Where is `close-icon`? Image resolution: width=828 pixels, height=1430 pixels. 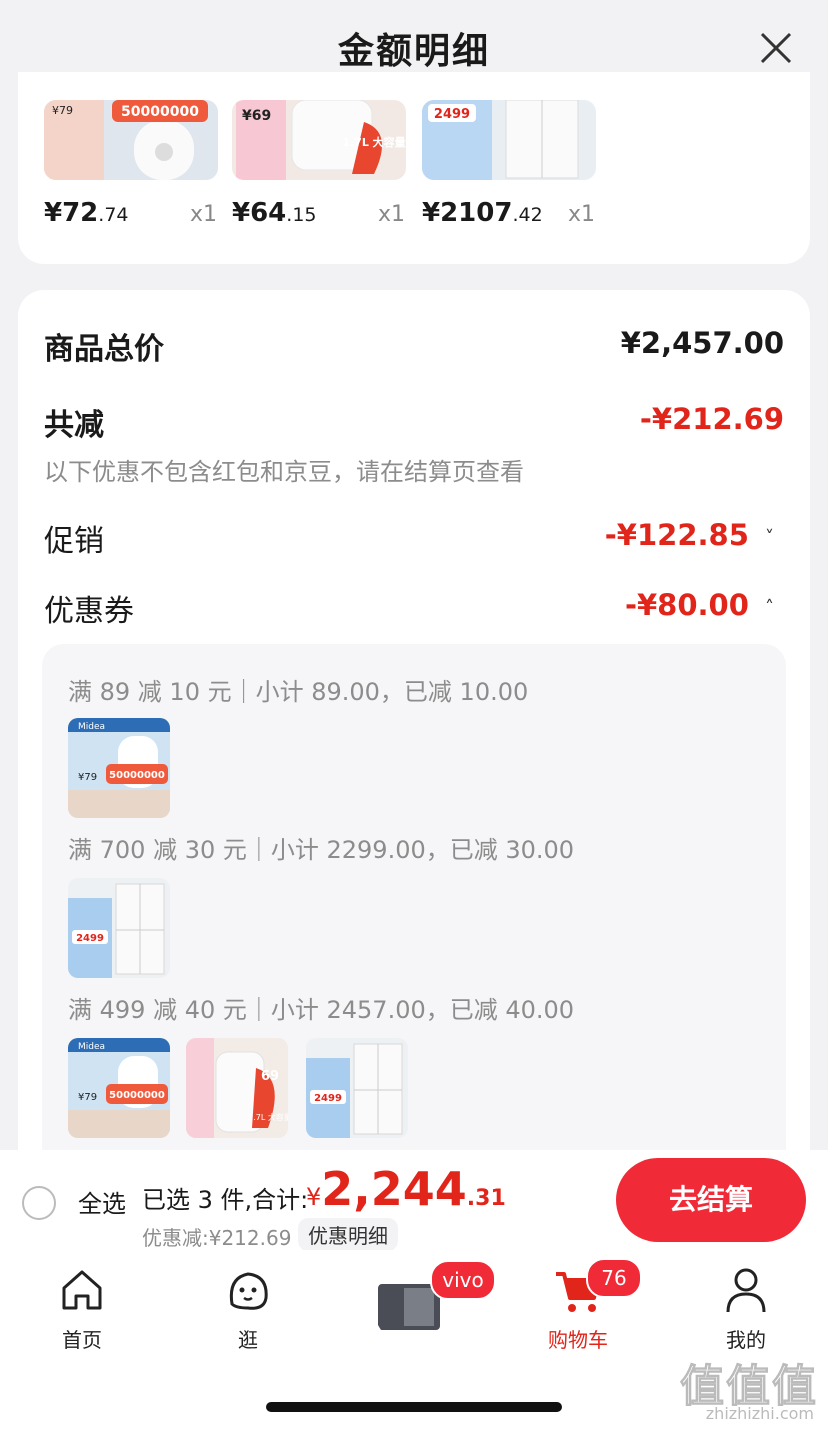
close-icon is located at coordinates (776, 48).